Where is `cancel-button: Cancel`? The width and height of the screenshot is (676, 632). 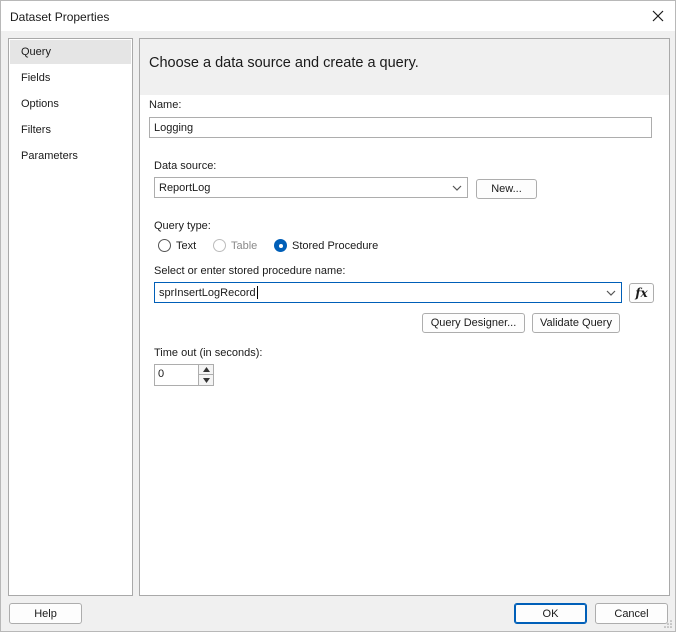 cancel-button: Cancel is located at coordinates (631, 613).